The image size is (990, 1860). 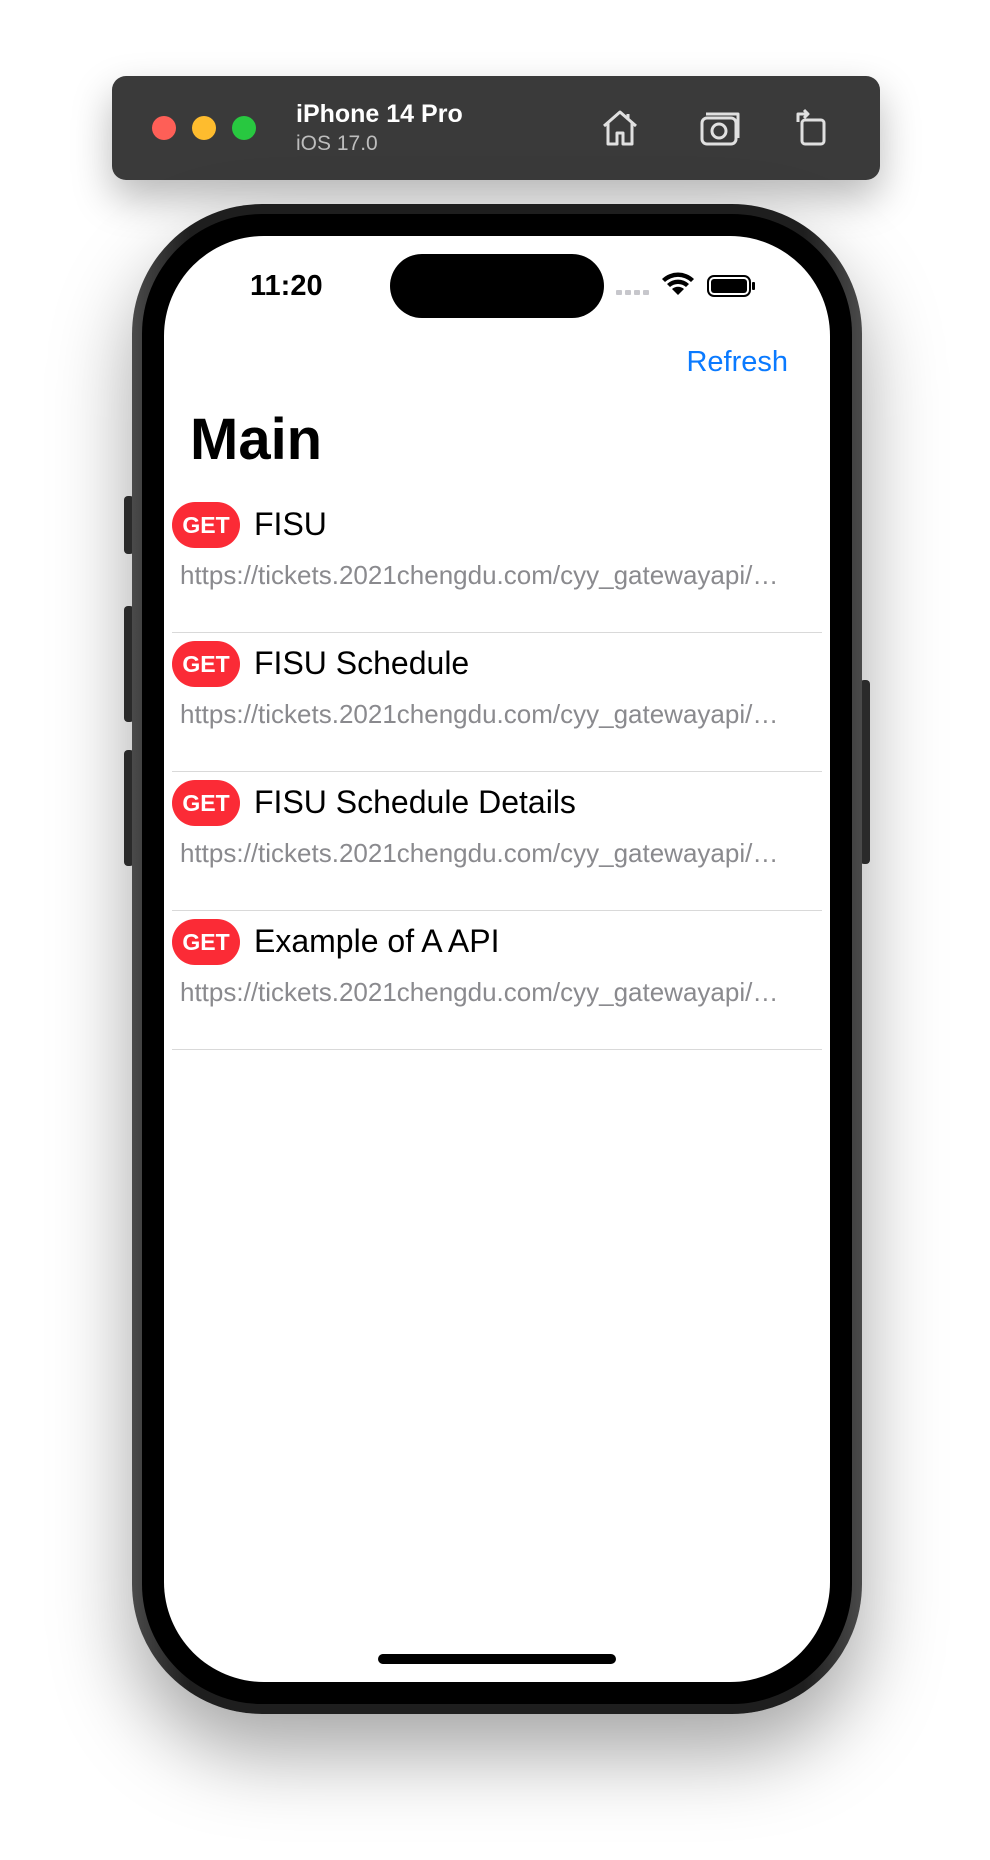 What do you see at coordinates (720, 128) in the screenshot?
I see `screenshot-icon` at bounding box center [720, 128].